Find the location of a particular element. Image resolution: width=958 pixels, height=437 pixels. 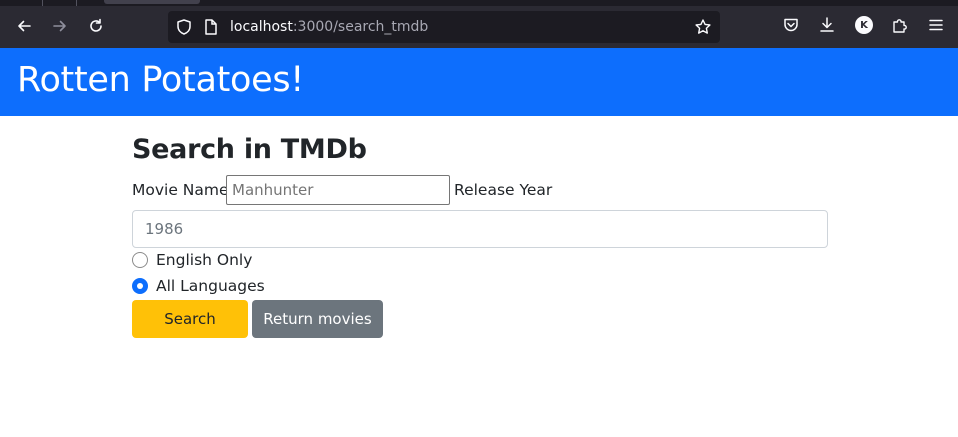

url-path: :3000/search_tmdb is located at coordinates (360, 27).